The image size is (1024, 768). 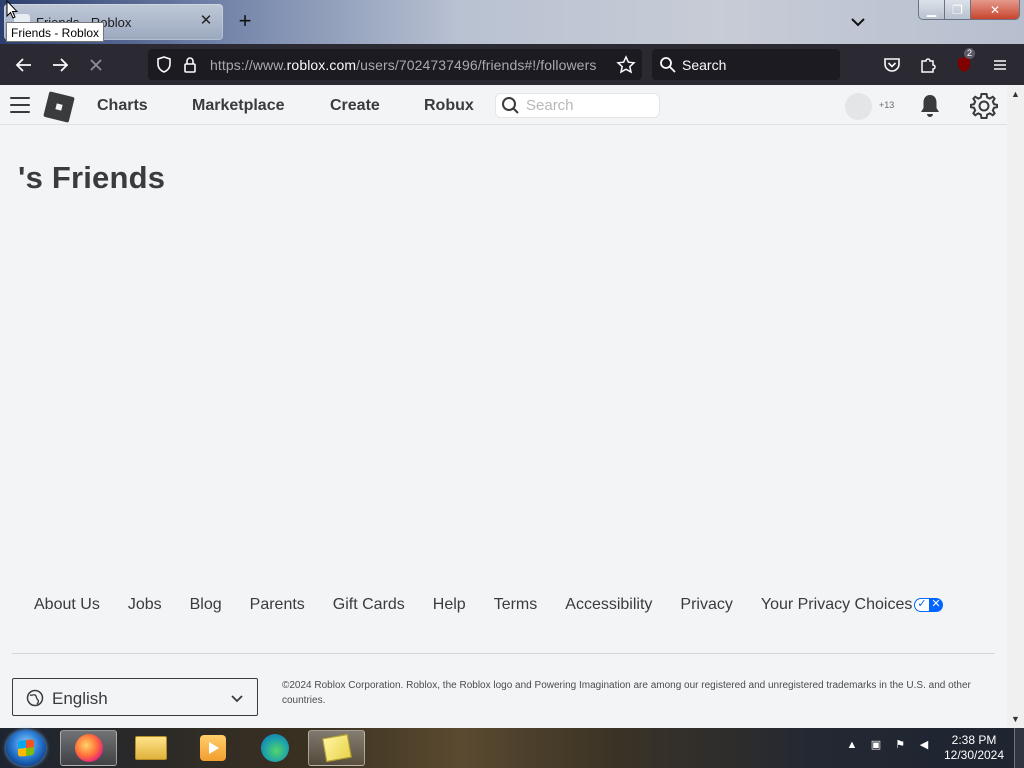 What do you see at coordinates (503, 653) in the screenshot?
I see `footer-divider` at bounding box center [503, 653].